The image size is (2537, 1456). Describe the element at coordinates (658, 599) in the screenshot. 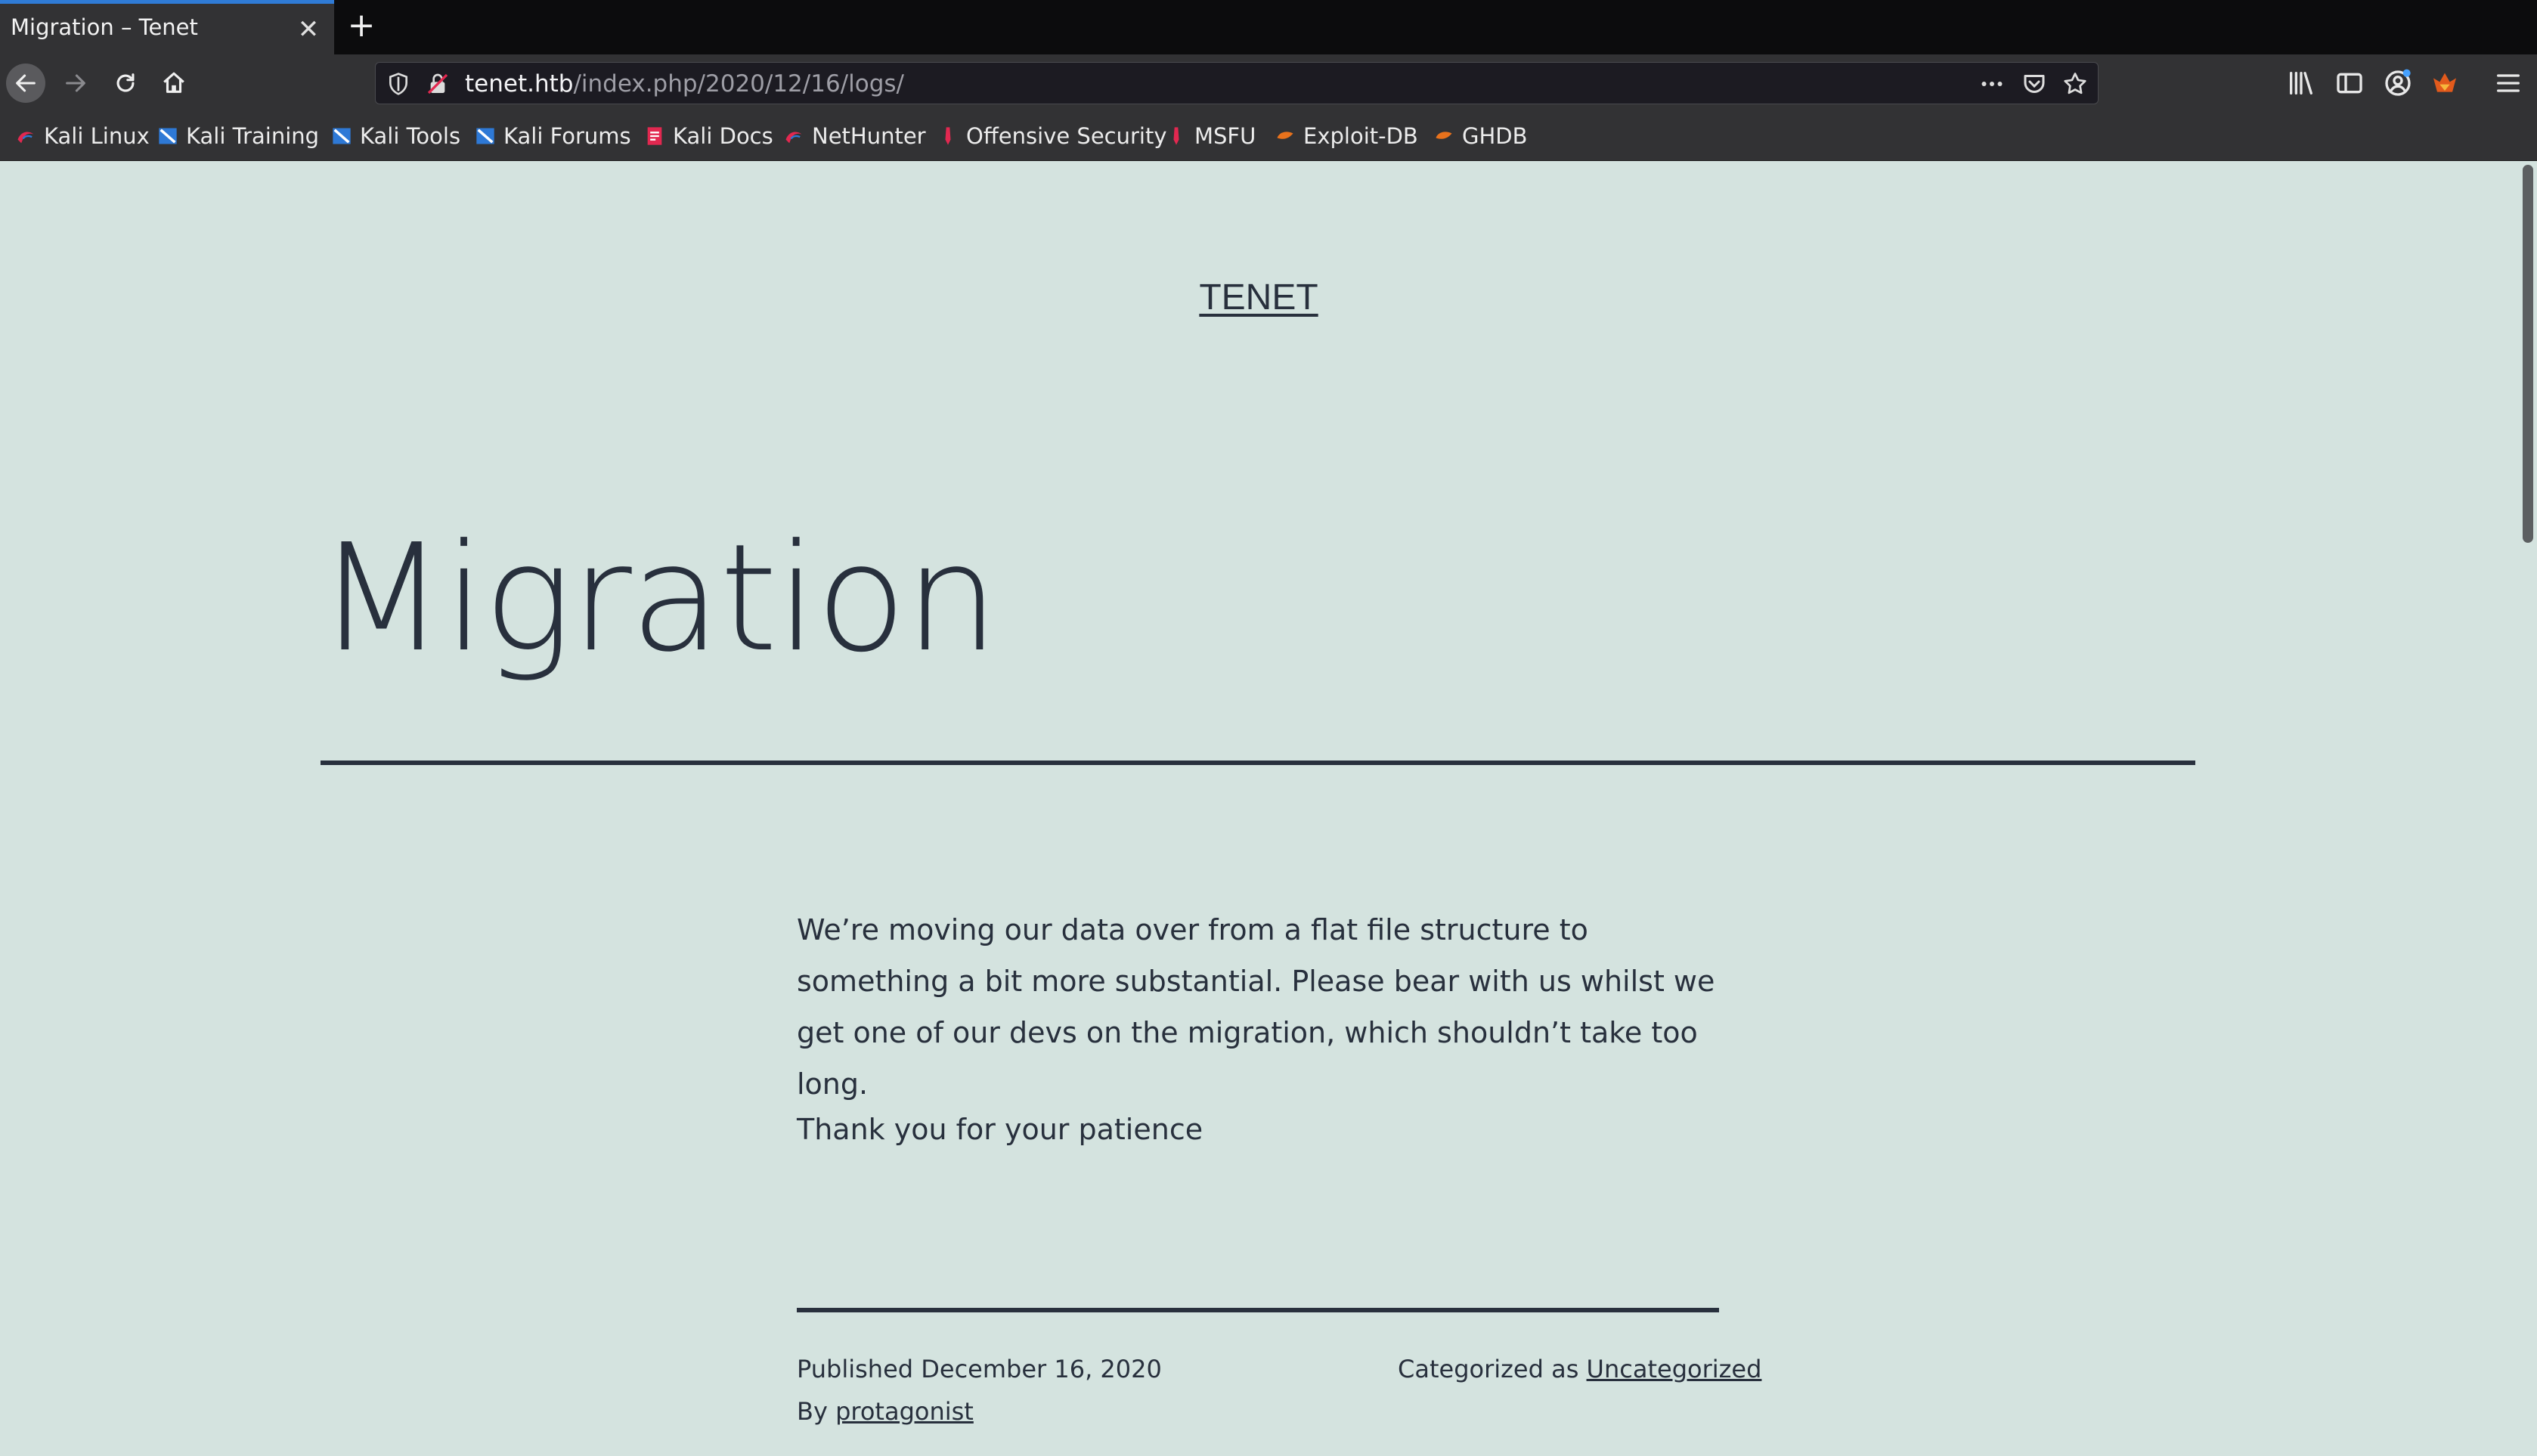

I see `post-title: Migration` at that location.